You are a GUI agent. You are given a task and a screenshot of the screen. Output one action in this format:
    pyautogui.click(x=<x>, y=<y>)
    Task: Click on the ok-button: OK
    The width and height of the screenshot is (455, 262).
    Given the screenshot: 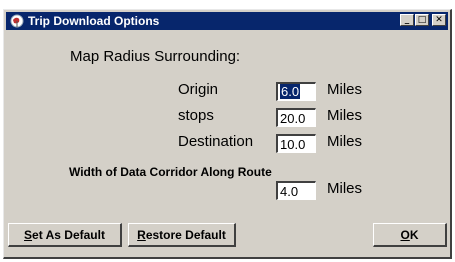 What is the action you would take?
    pyautogui.click(x=410, y=235)
    